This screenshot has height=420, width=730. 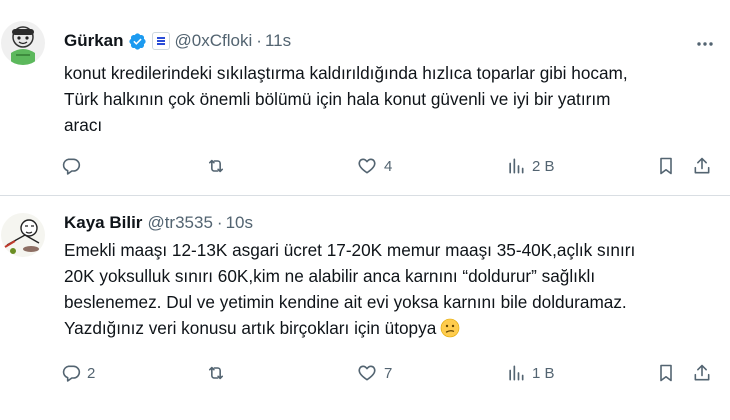 I want to click on tweet-header: Kaya Bilir @tr3535 · 10s, so click(x=158, y=223).